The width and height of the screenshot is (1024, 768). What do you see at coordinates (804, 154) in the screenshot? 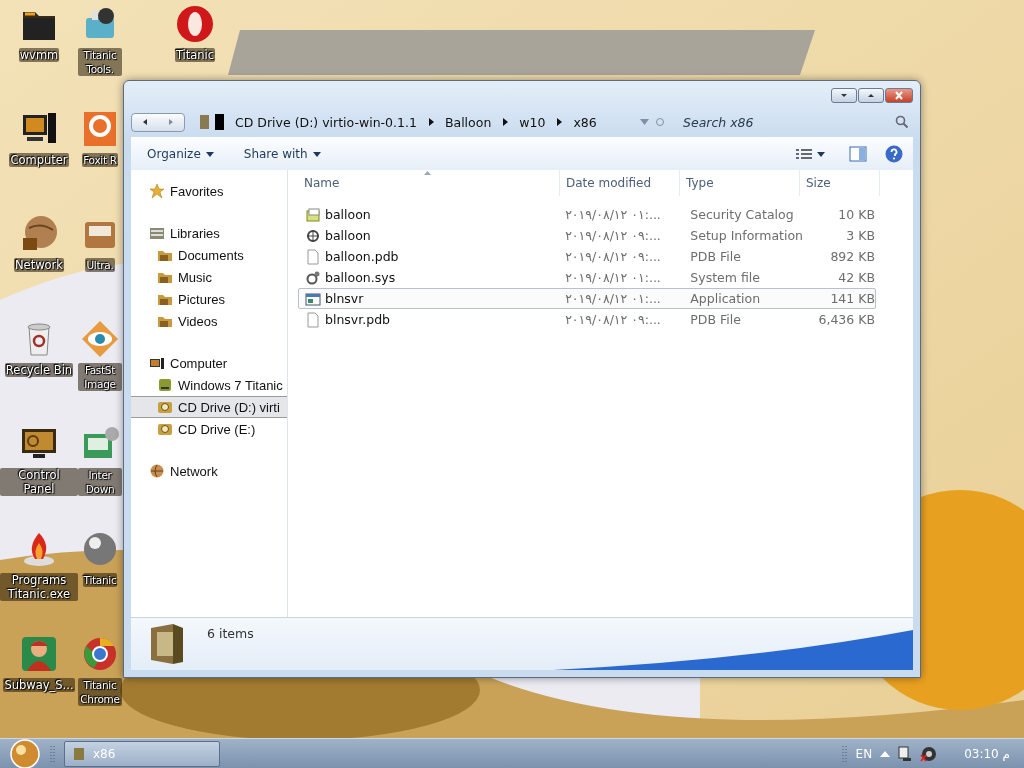
I see `list-icon` at bounding box center [804, 154].